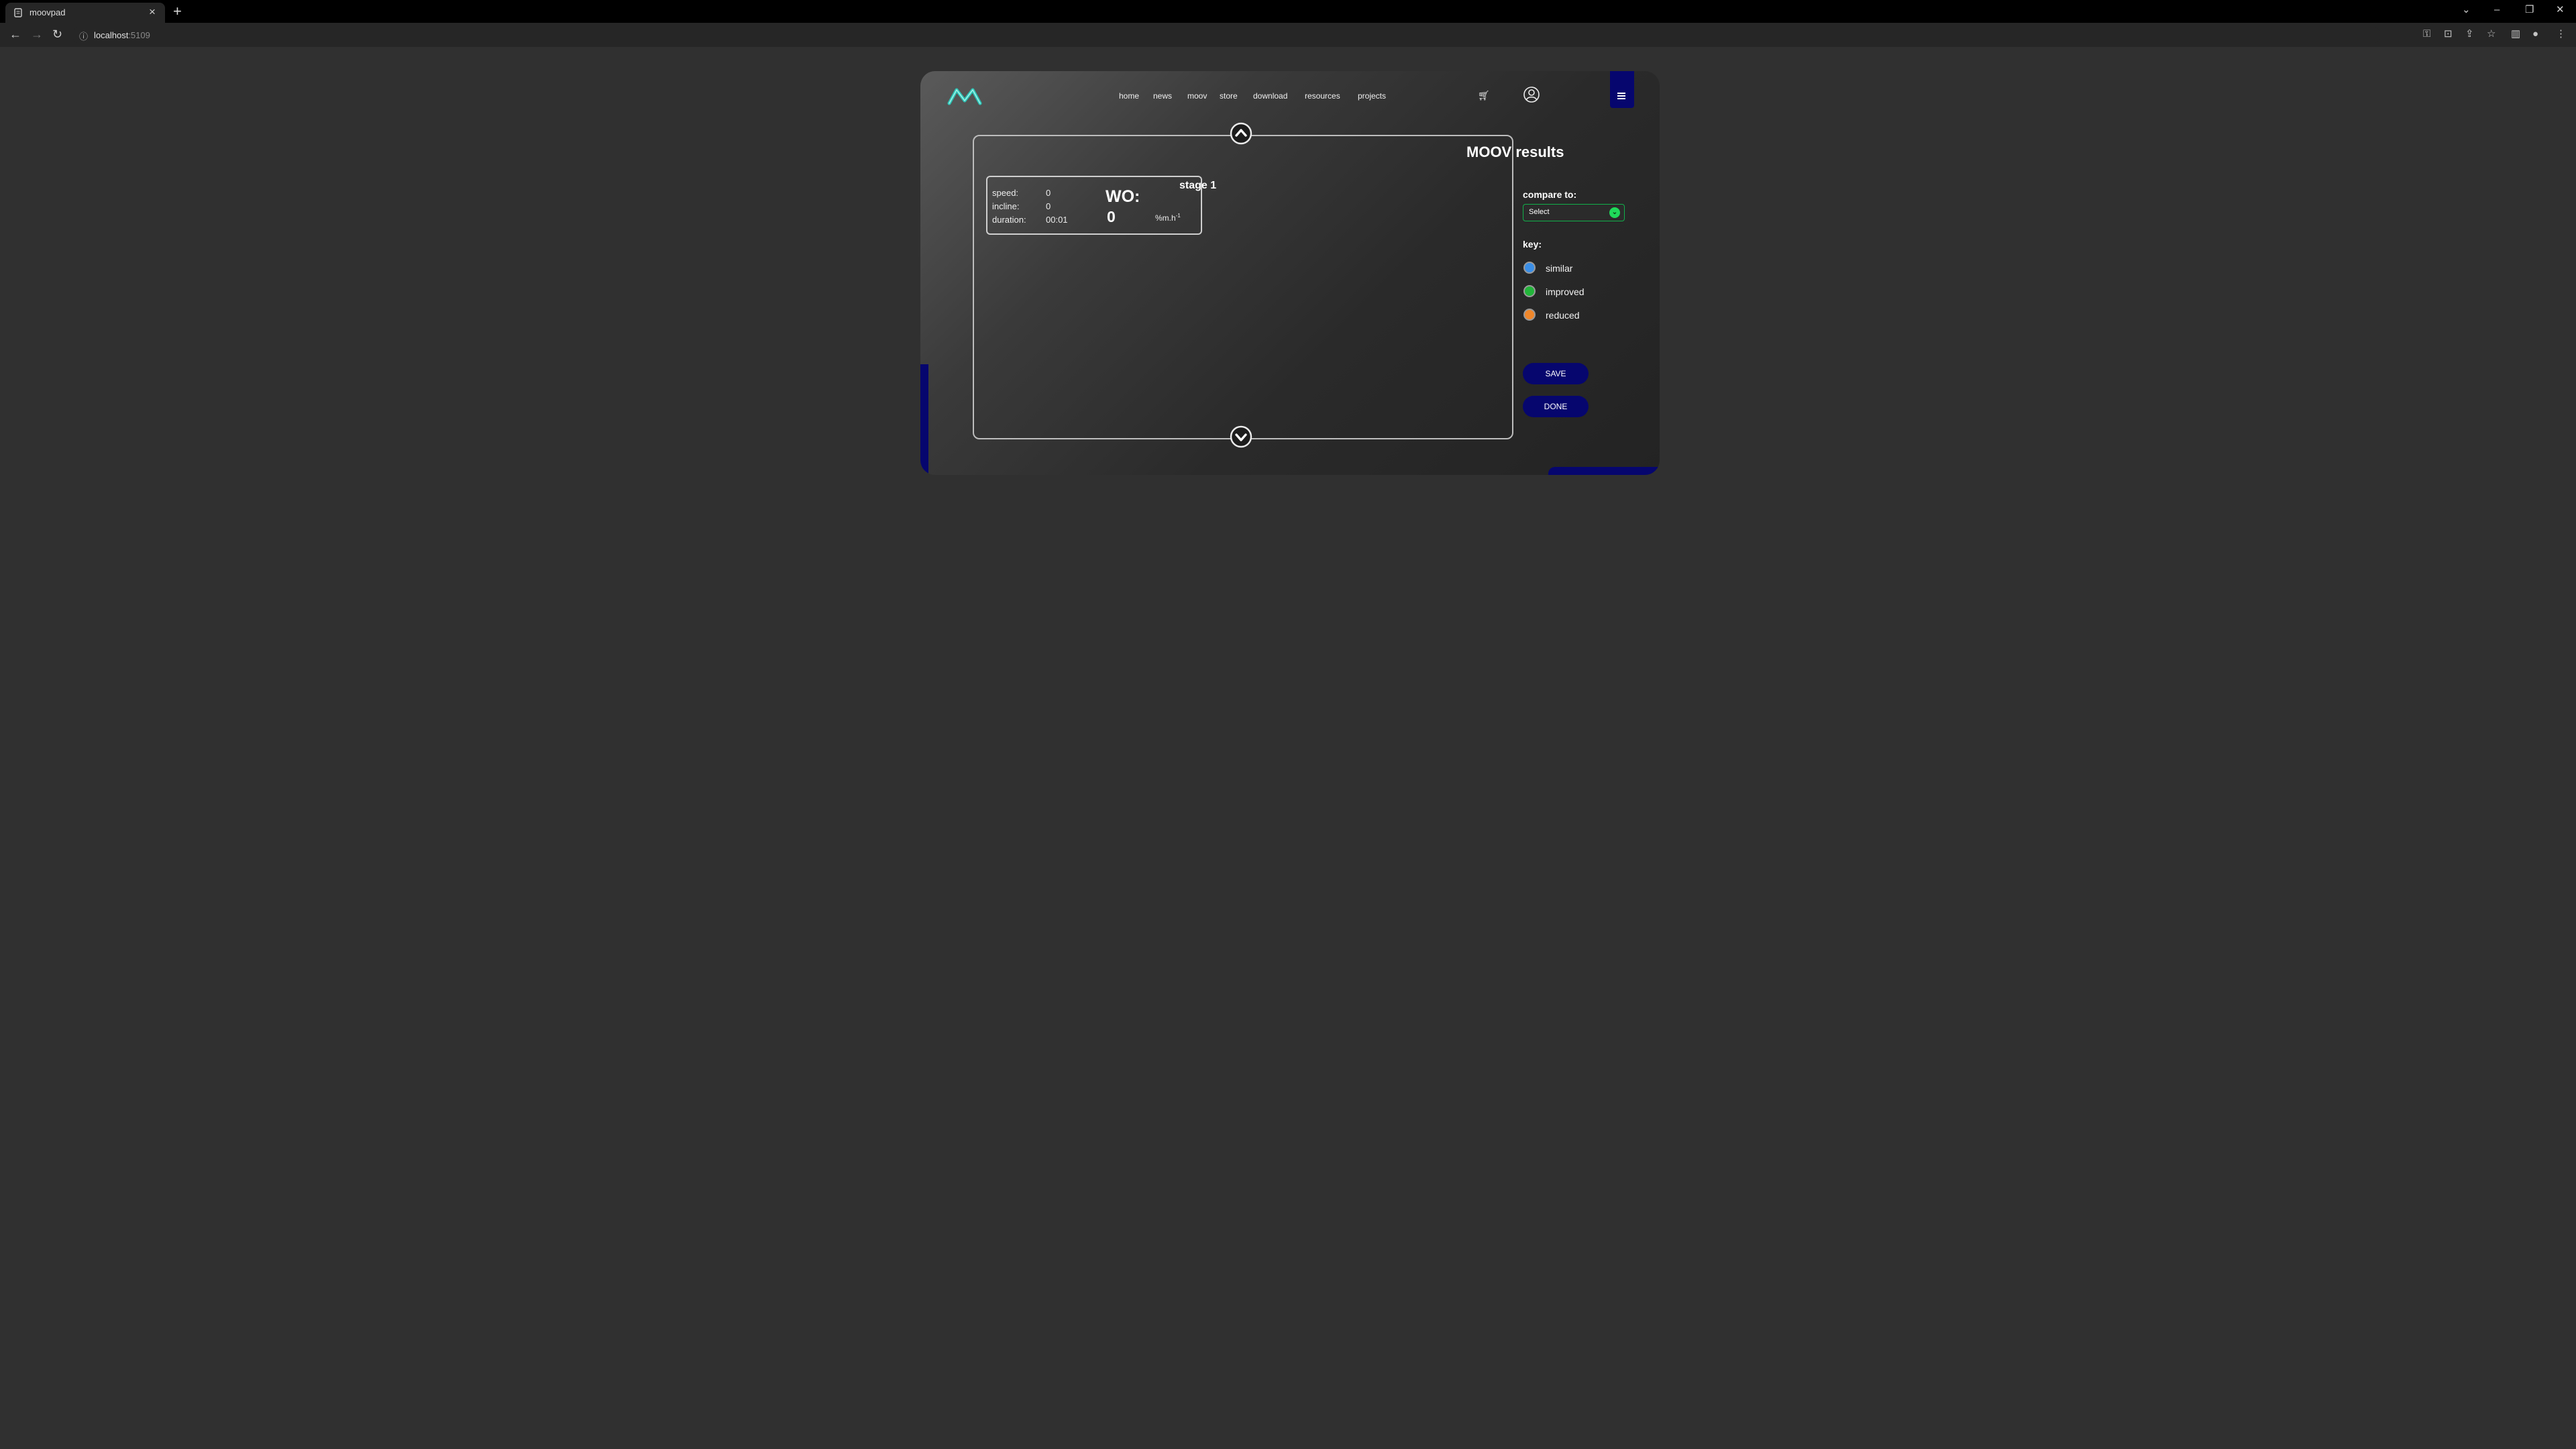 The height and width of the screenshot is (1449, 2576). I want to click on url-port: :5109, so click(139, 35).